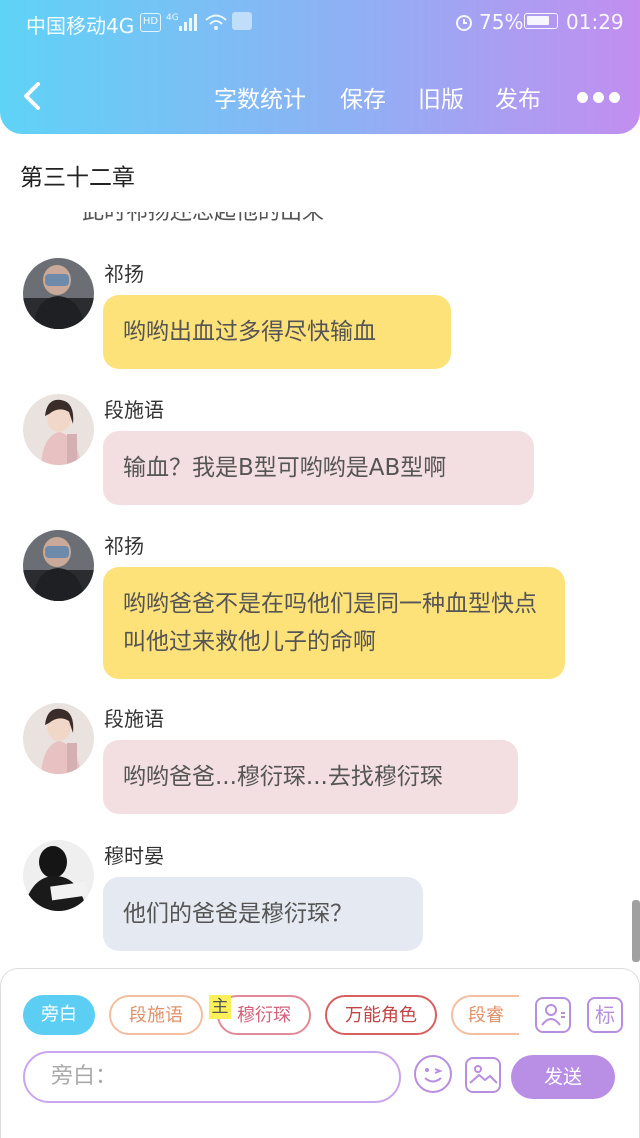 This screenshot has width=640, height=1138. What do you see at coordinates (318, 468) in the screenshot?
I see `message-bubble: 输血？我是B型可哟哟是AB型啊` at bounding box center [318, 468].